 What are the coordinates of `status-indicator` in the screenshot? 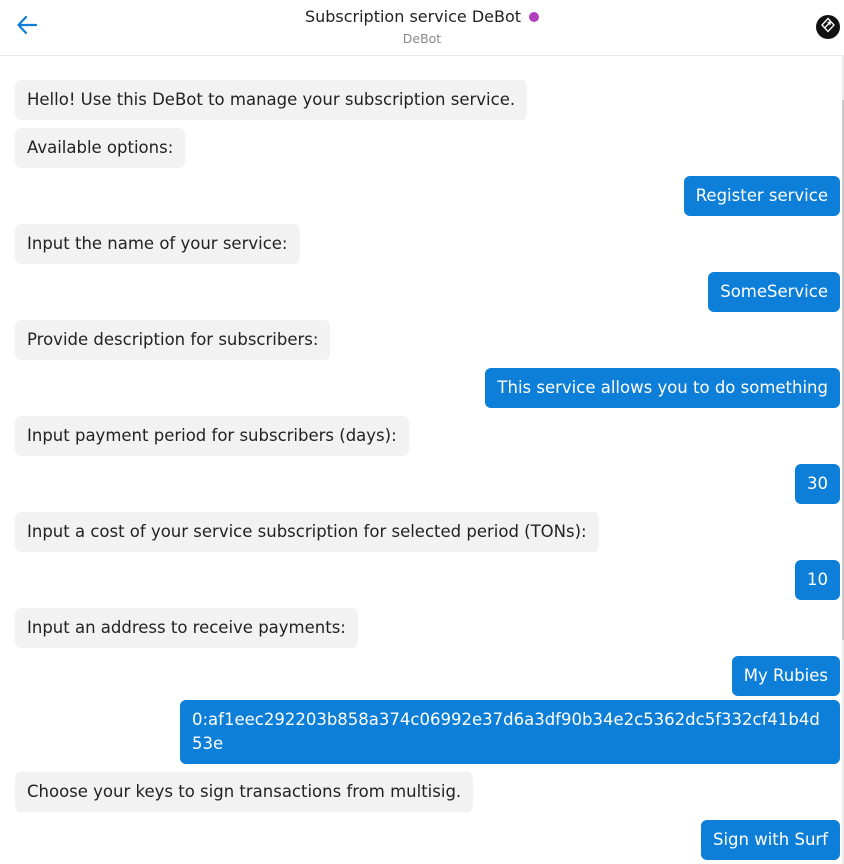 It's located at (534, 16).